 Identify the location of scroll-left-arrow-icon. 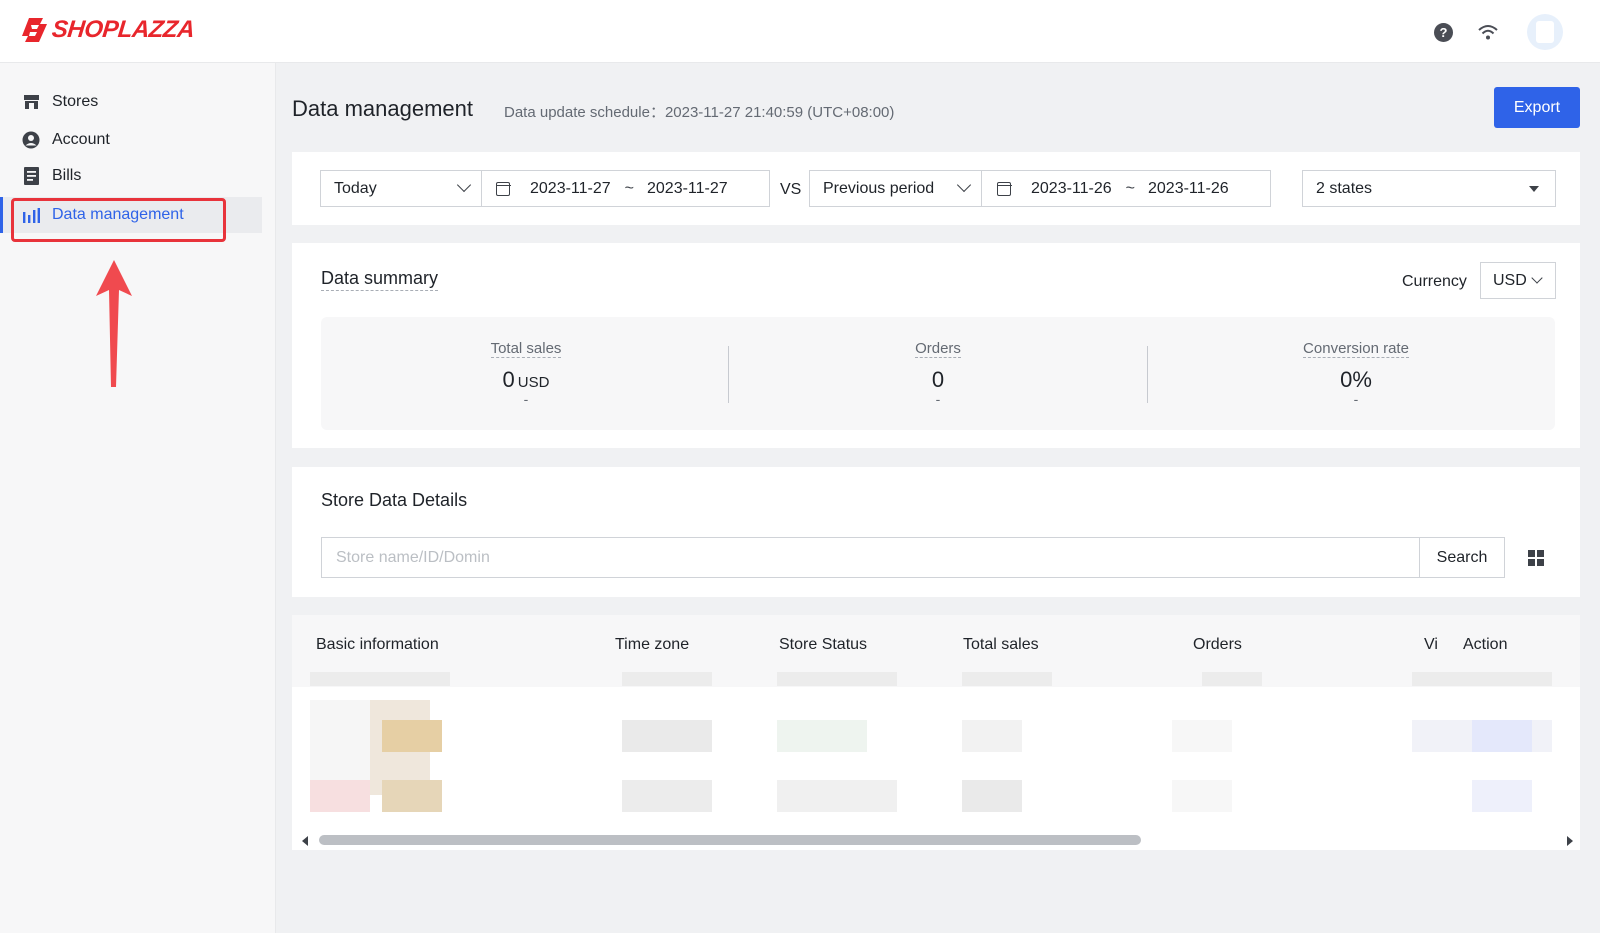
(305, 841).